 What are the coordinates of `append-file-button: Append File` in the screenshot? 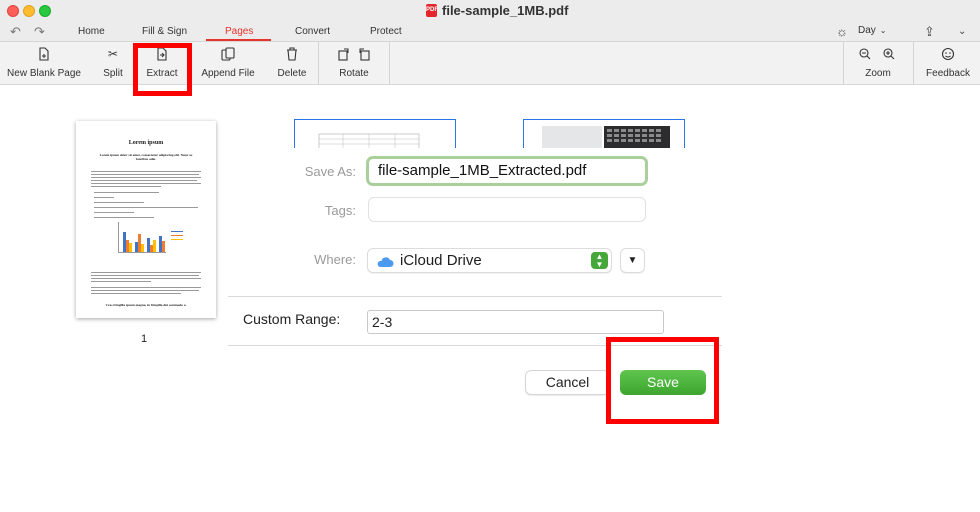 It's located at (228, 63).